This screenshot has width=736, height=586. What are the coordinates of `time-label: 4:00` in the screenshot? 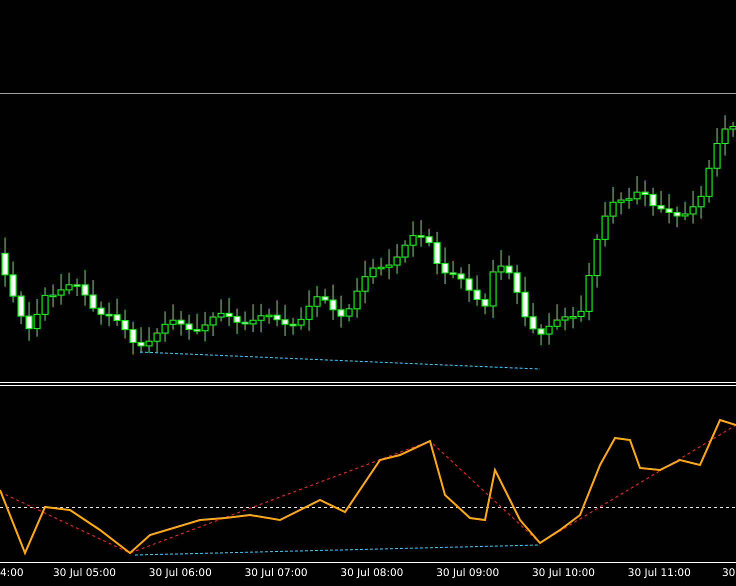 It's located at (12, 573).